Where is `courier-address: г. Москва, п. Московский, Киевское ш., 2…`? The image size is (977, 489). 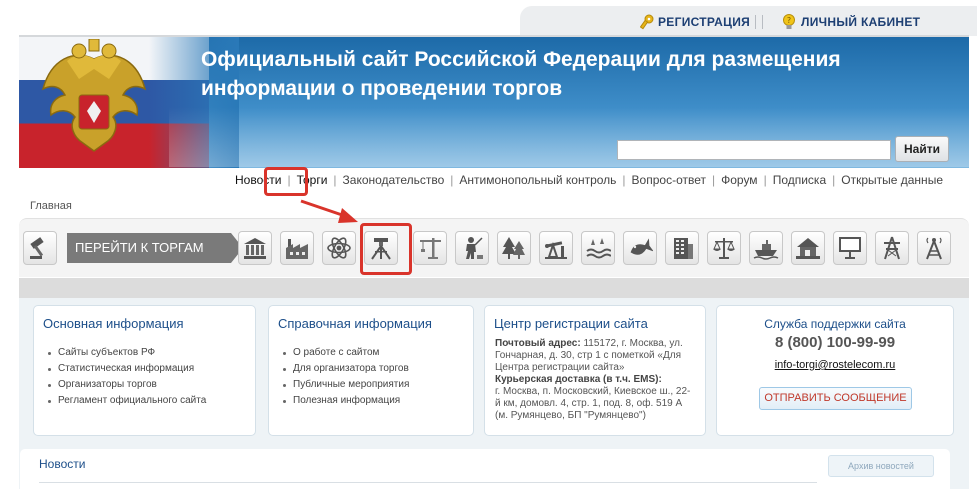 courier-address: г. Москва, п. Московский, Киевское ш., 2… is located at coordinates (593, 403).